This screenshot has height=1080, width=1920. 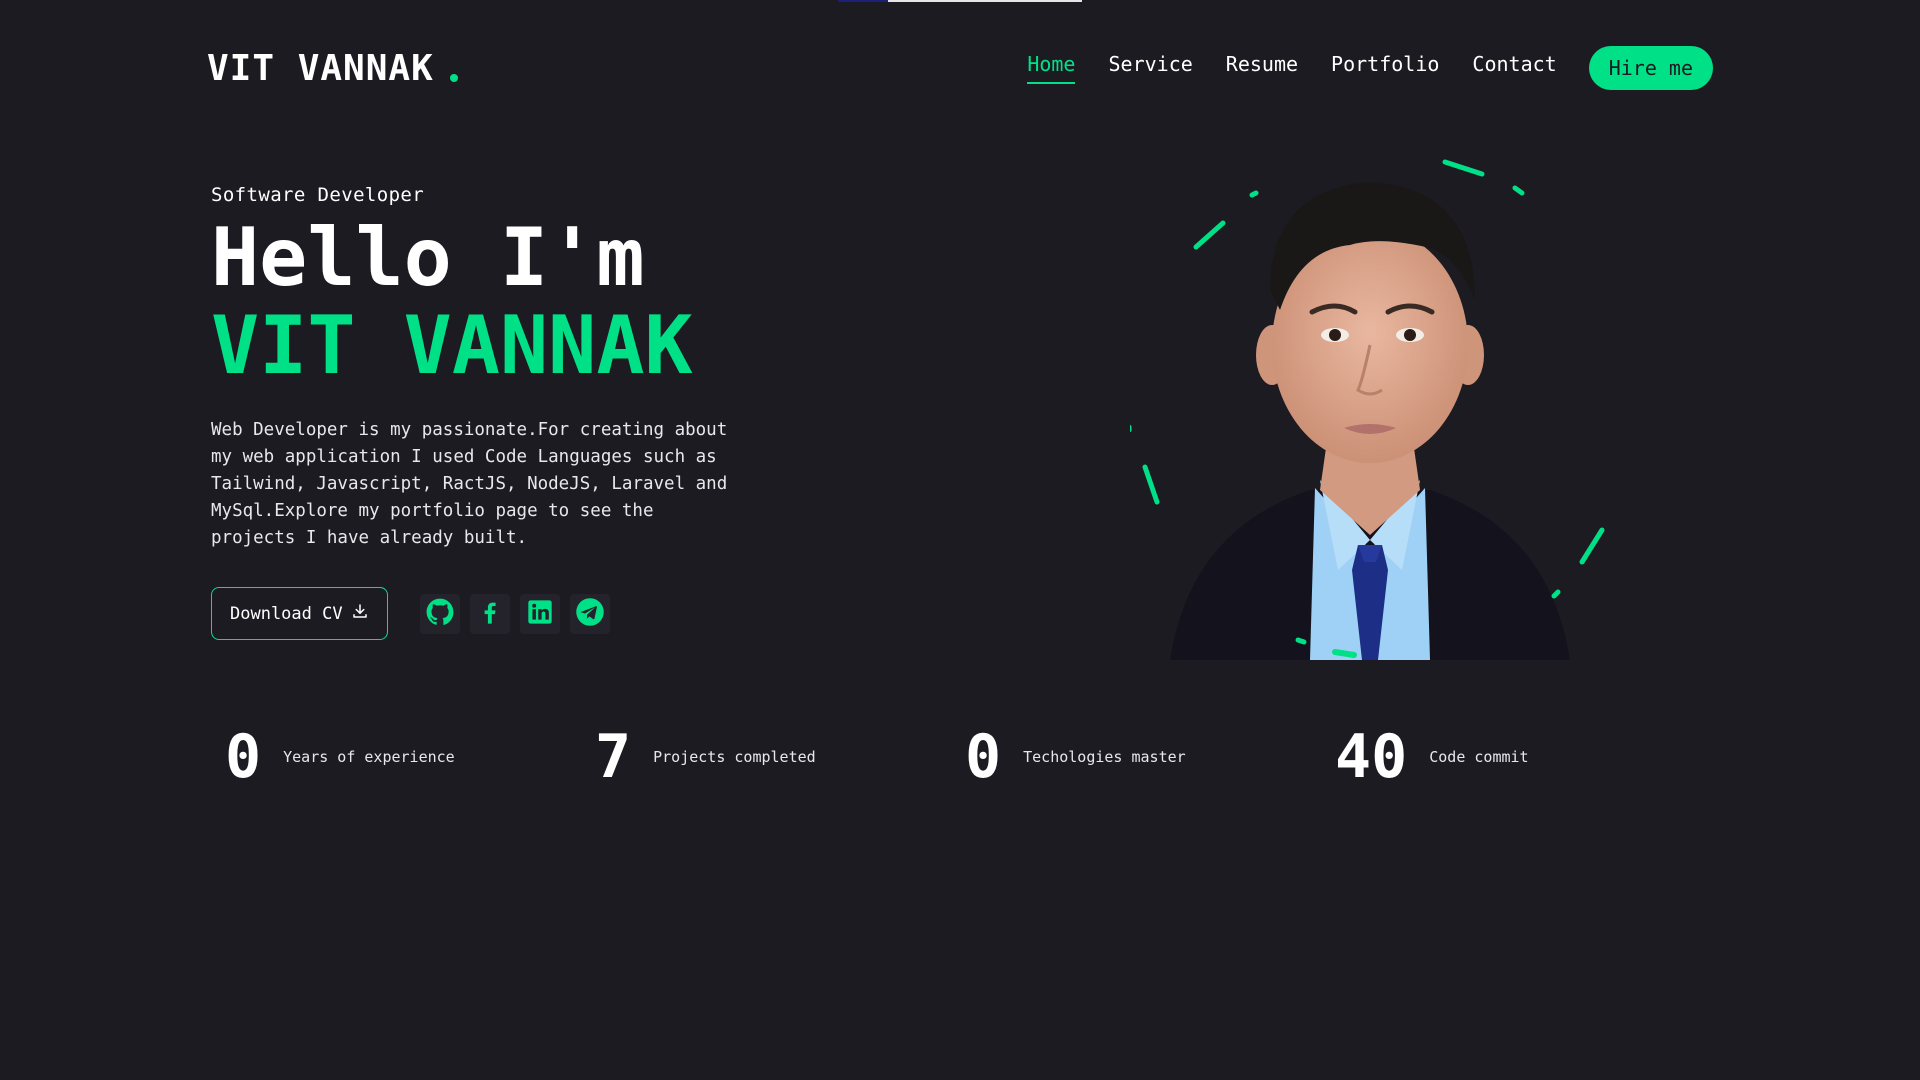 I want to click on nav-item-portfolio: Portfolio, so click(x=1385, y=68).